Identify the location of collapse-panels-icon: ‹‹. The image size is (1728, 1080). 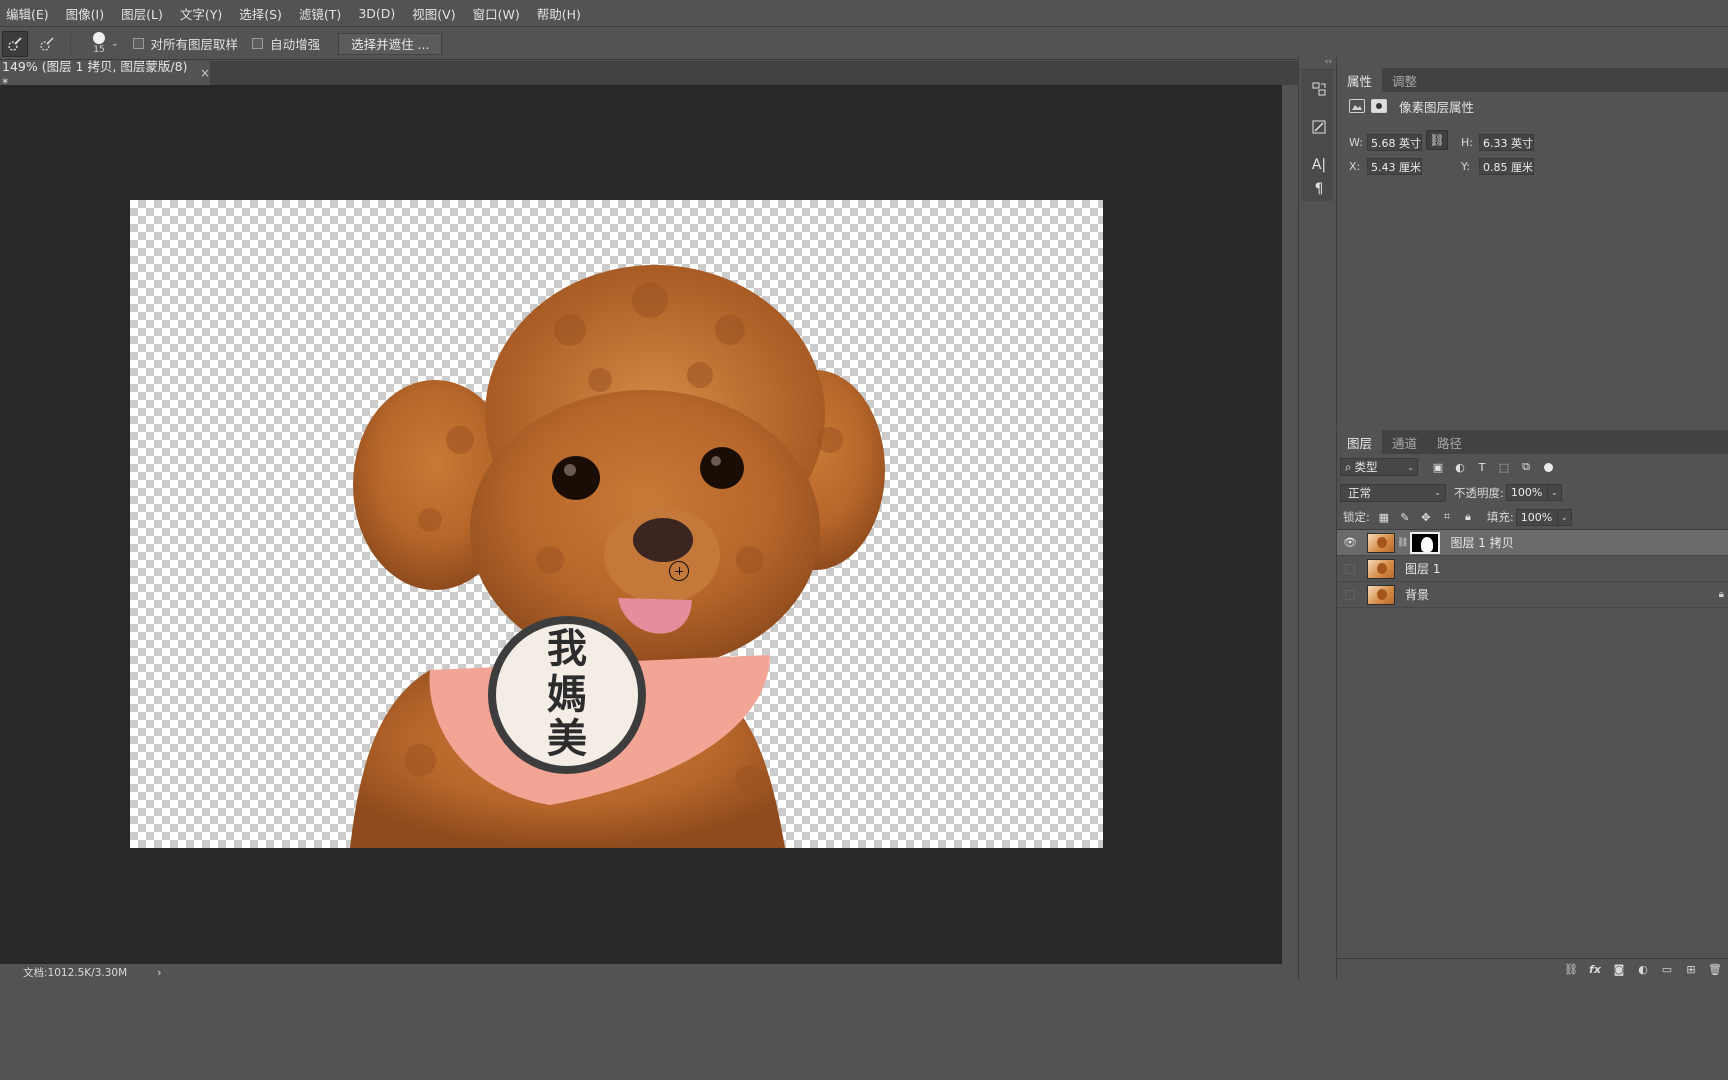
(1328, 62).